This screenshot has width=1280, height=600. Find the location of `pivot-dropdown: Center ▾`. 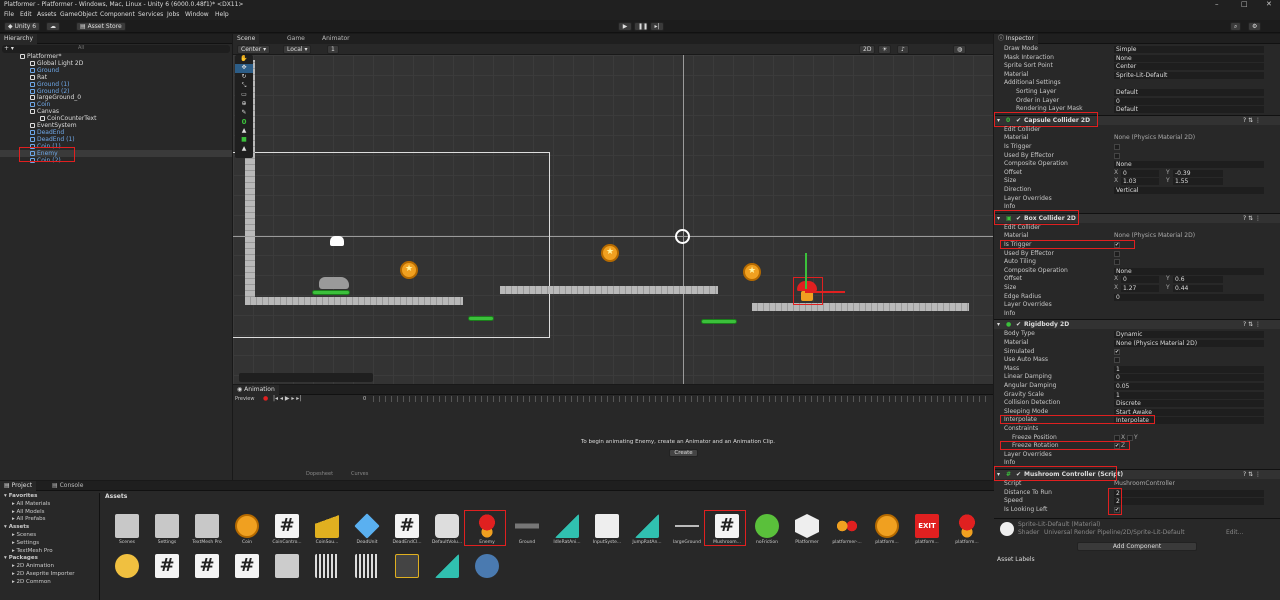

pivot-dropdown: Center ▾ is located at coordinates (254, 49).